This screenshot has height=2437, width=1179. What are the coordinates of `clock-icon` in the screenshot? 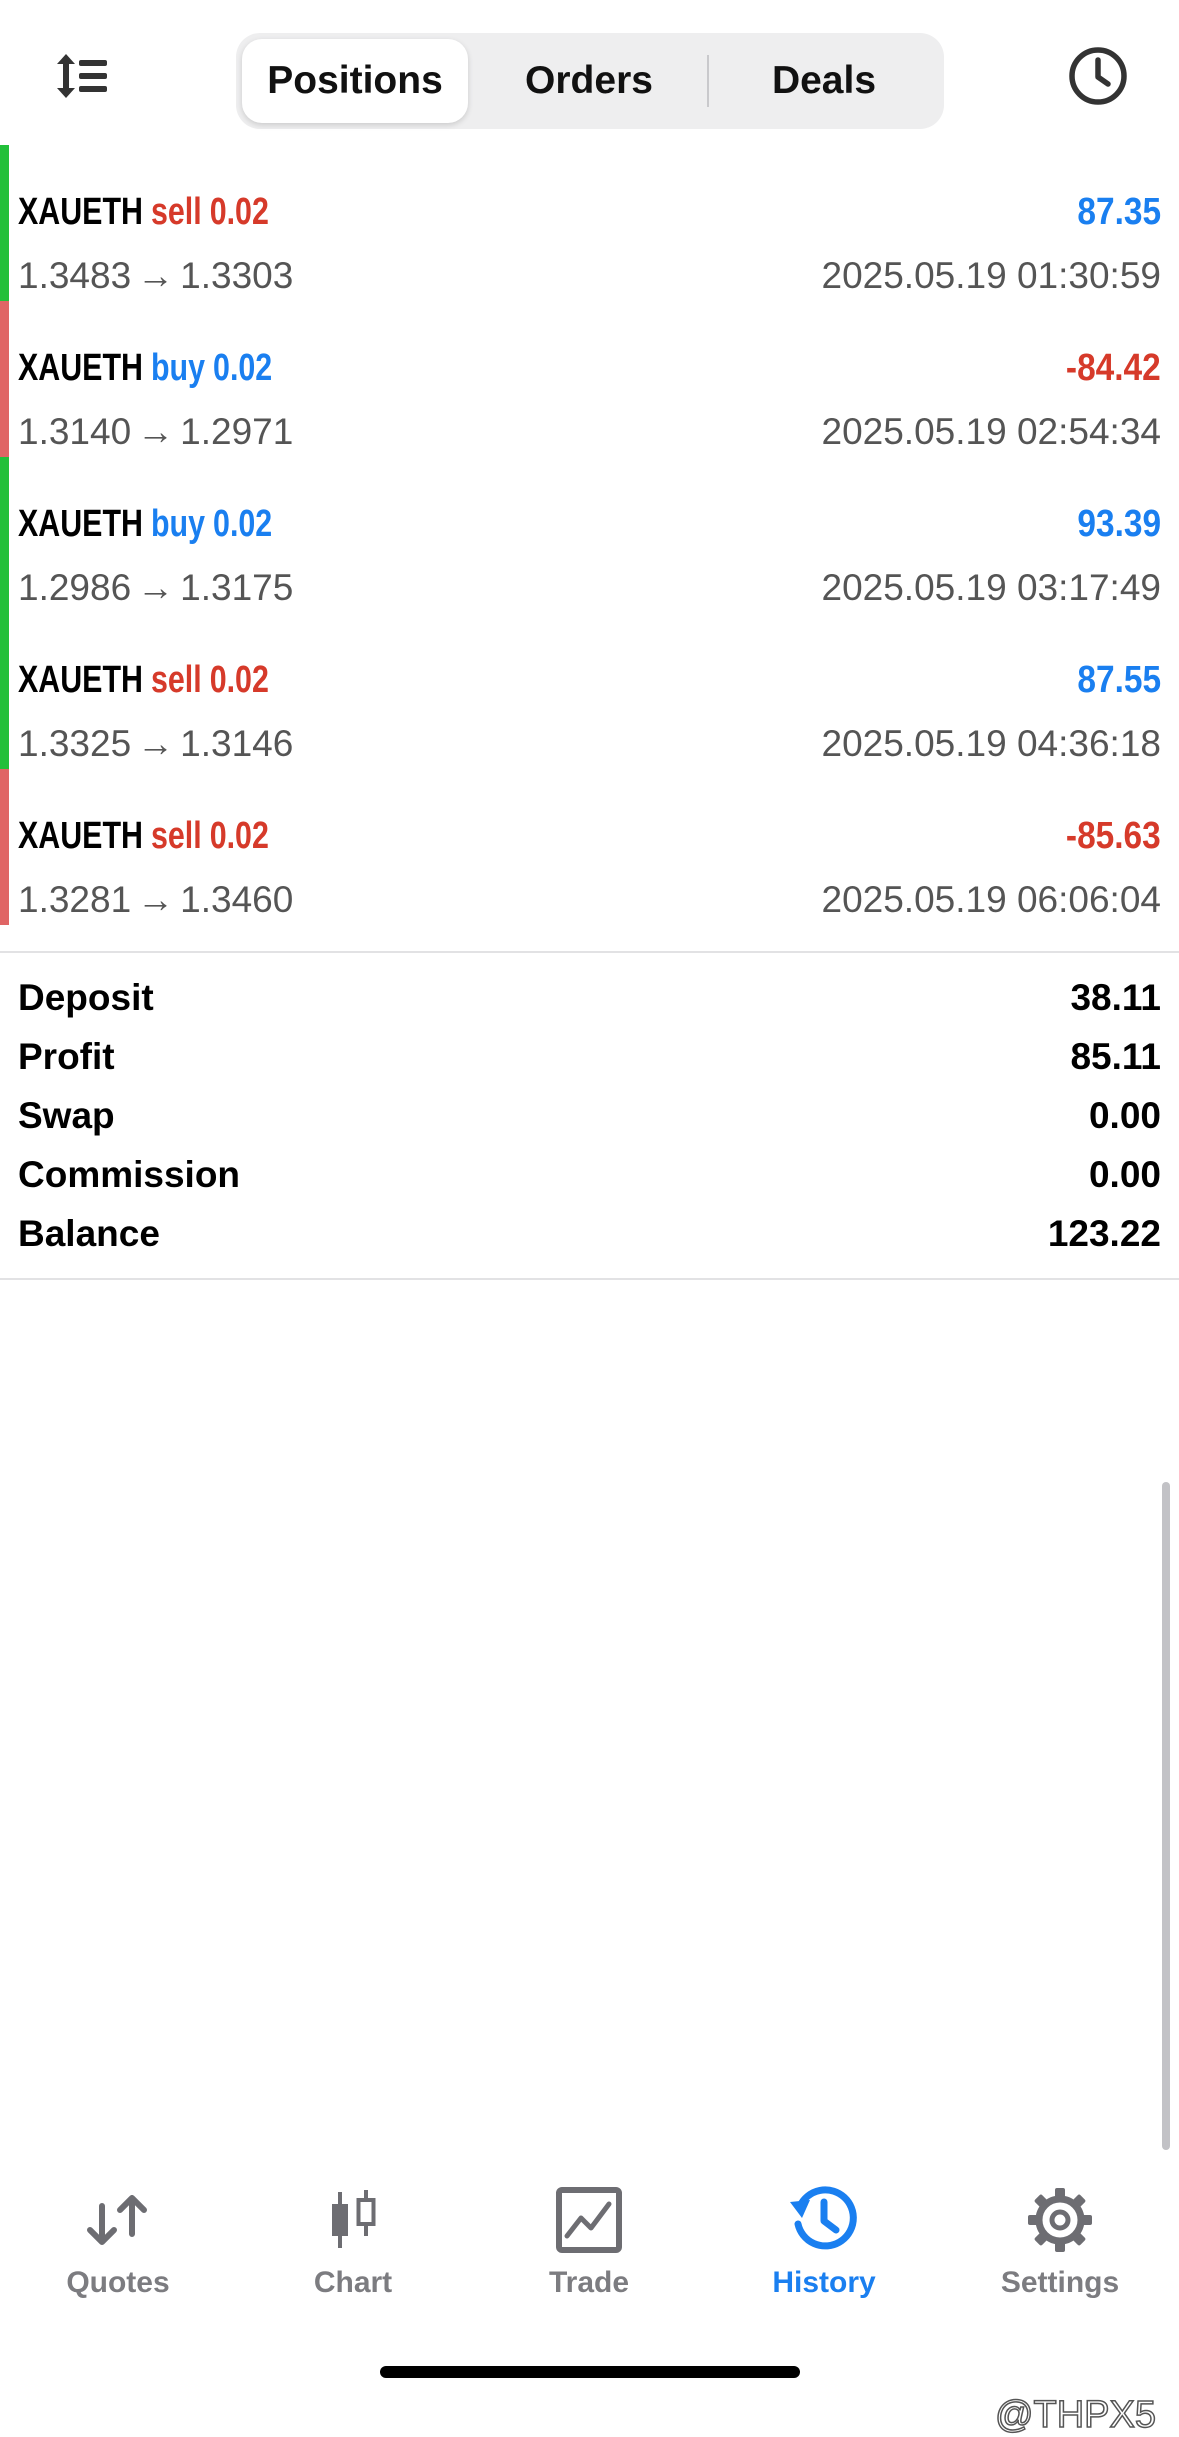 It's located at (1098, 76).